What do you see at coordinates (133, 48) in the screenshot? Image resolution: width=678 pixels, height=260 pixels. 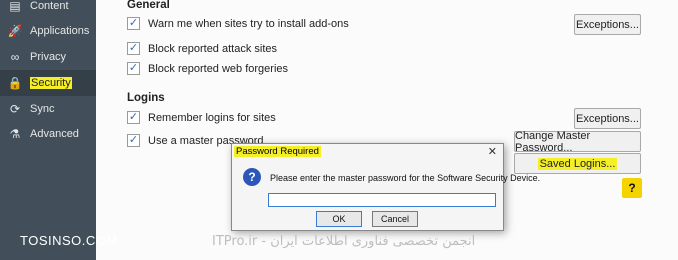 I see `block-attack-checkbox: ✓` at bounding box center [133, 48].